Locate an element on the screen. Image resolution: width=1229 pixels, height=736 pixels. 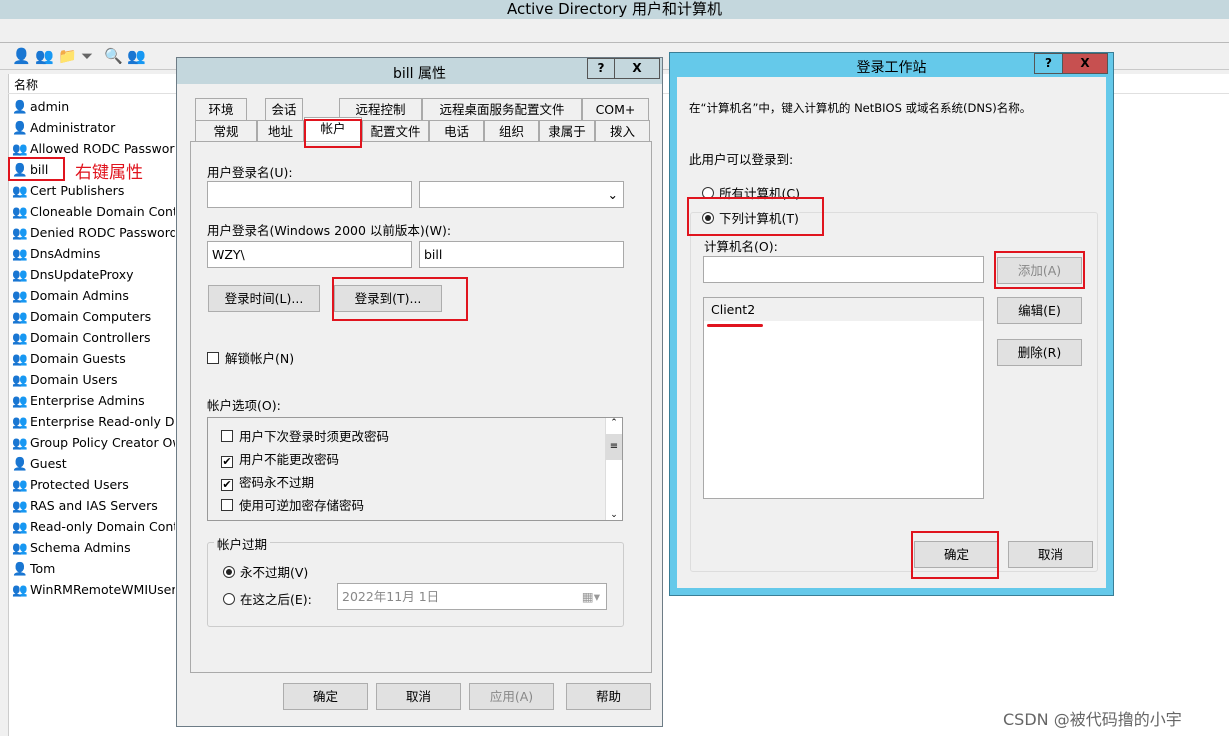
list-item: 👥 RAS and IAS Servers is located at coordinates (93, 505).